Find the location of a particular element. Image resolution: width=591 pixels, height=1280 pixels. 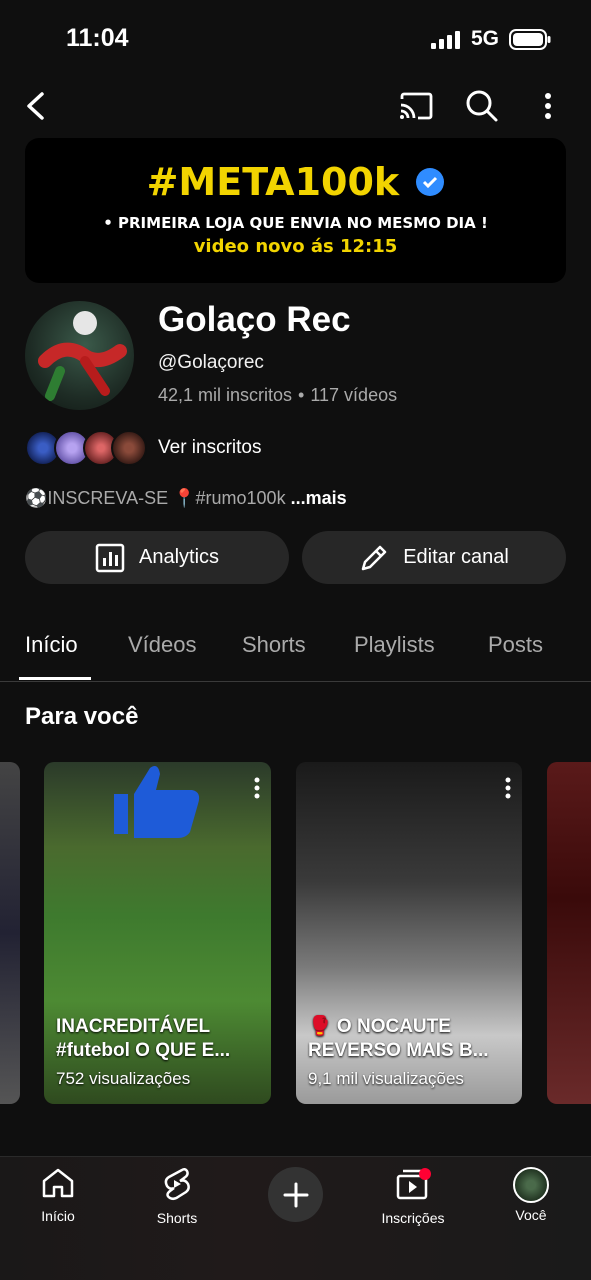

analytics-button: Analytics is located at coordinates (157, 557).